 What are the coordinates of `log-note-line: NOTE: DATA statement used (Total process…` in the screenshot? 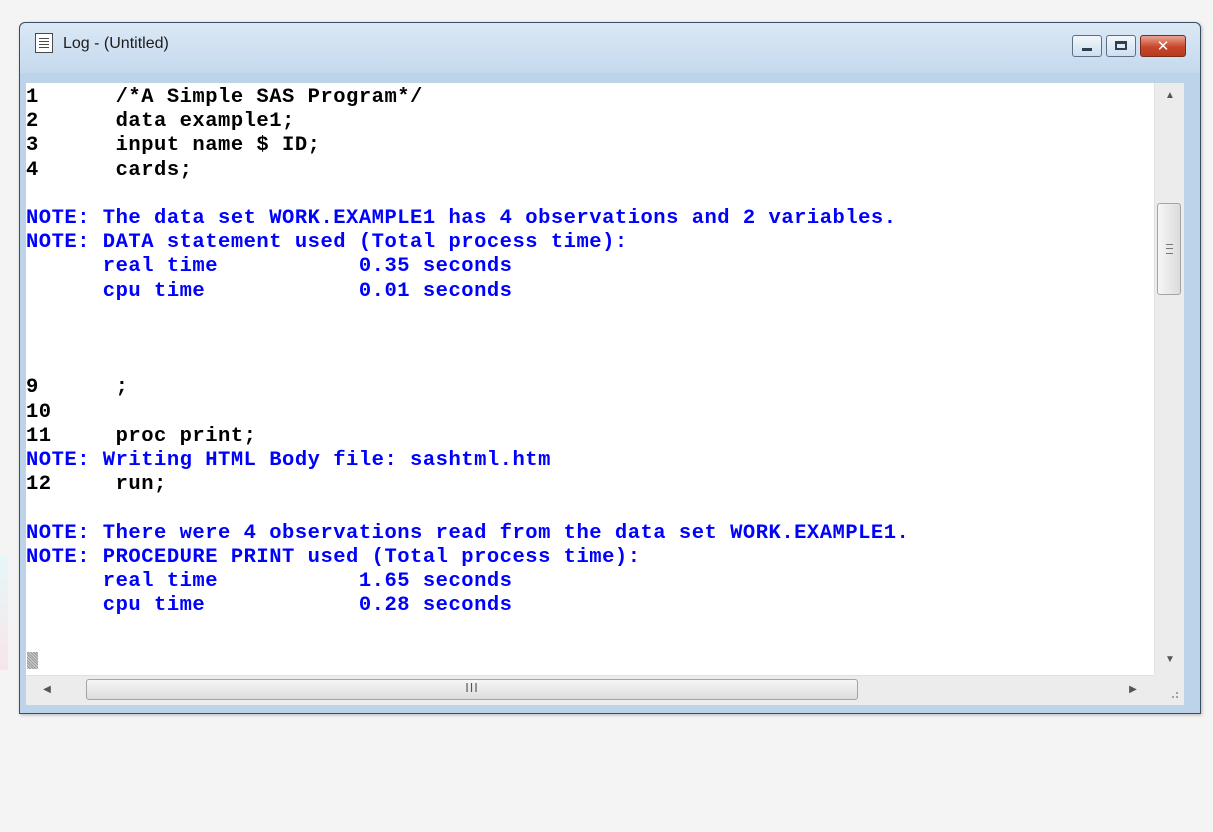 It's located at (327, 242).